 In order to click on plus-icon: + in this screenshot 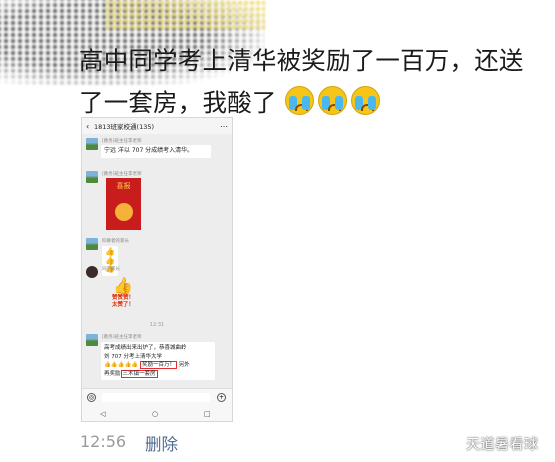, I will do `click(221, 397)`.